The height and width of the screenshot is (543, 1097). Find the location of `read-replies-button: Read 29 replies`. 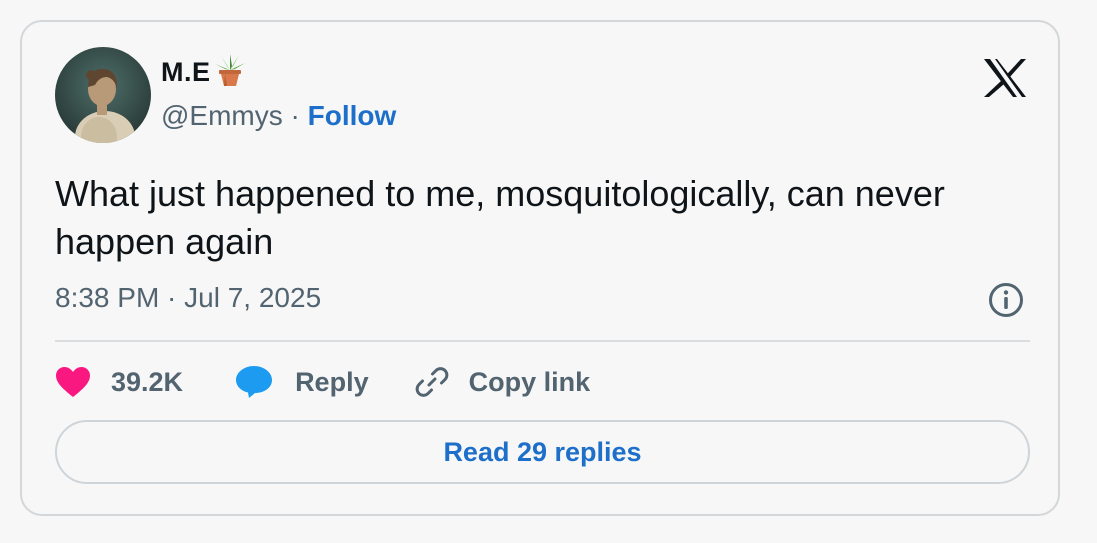

read-replies-button: Read 29 replies is located at coordinates (542, 452).